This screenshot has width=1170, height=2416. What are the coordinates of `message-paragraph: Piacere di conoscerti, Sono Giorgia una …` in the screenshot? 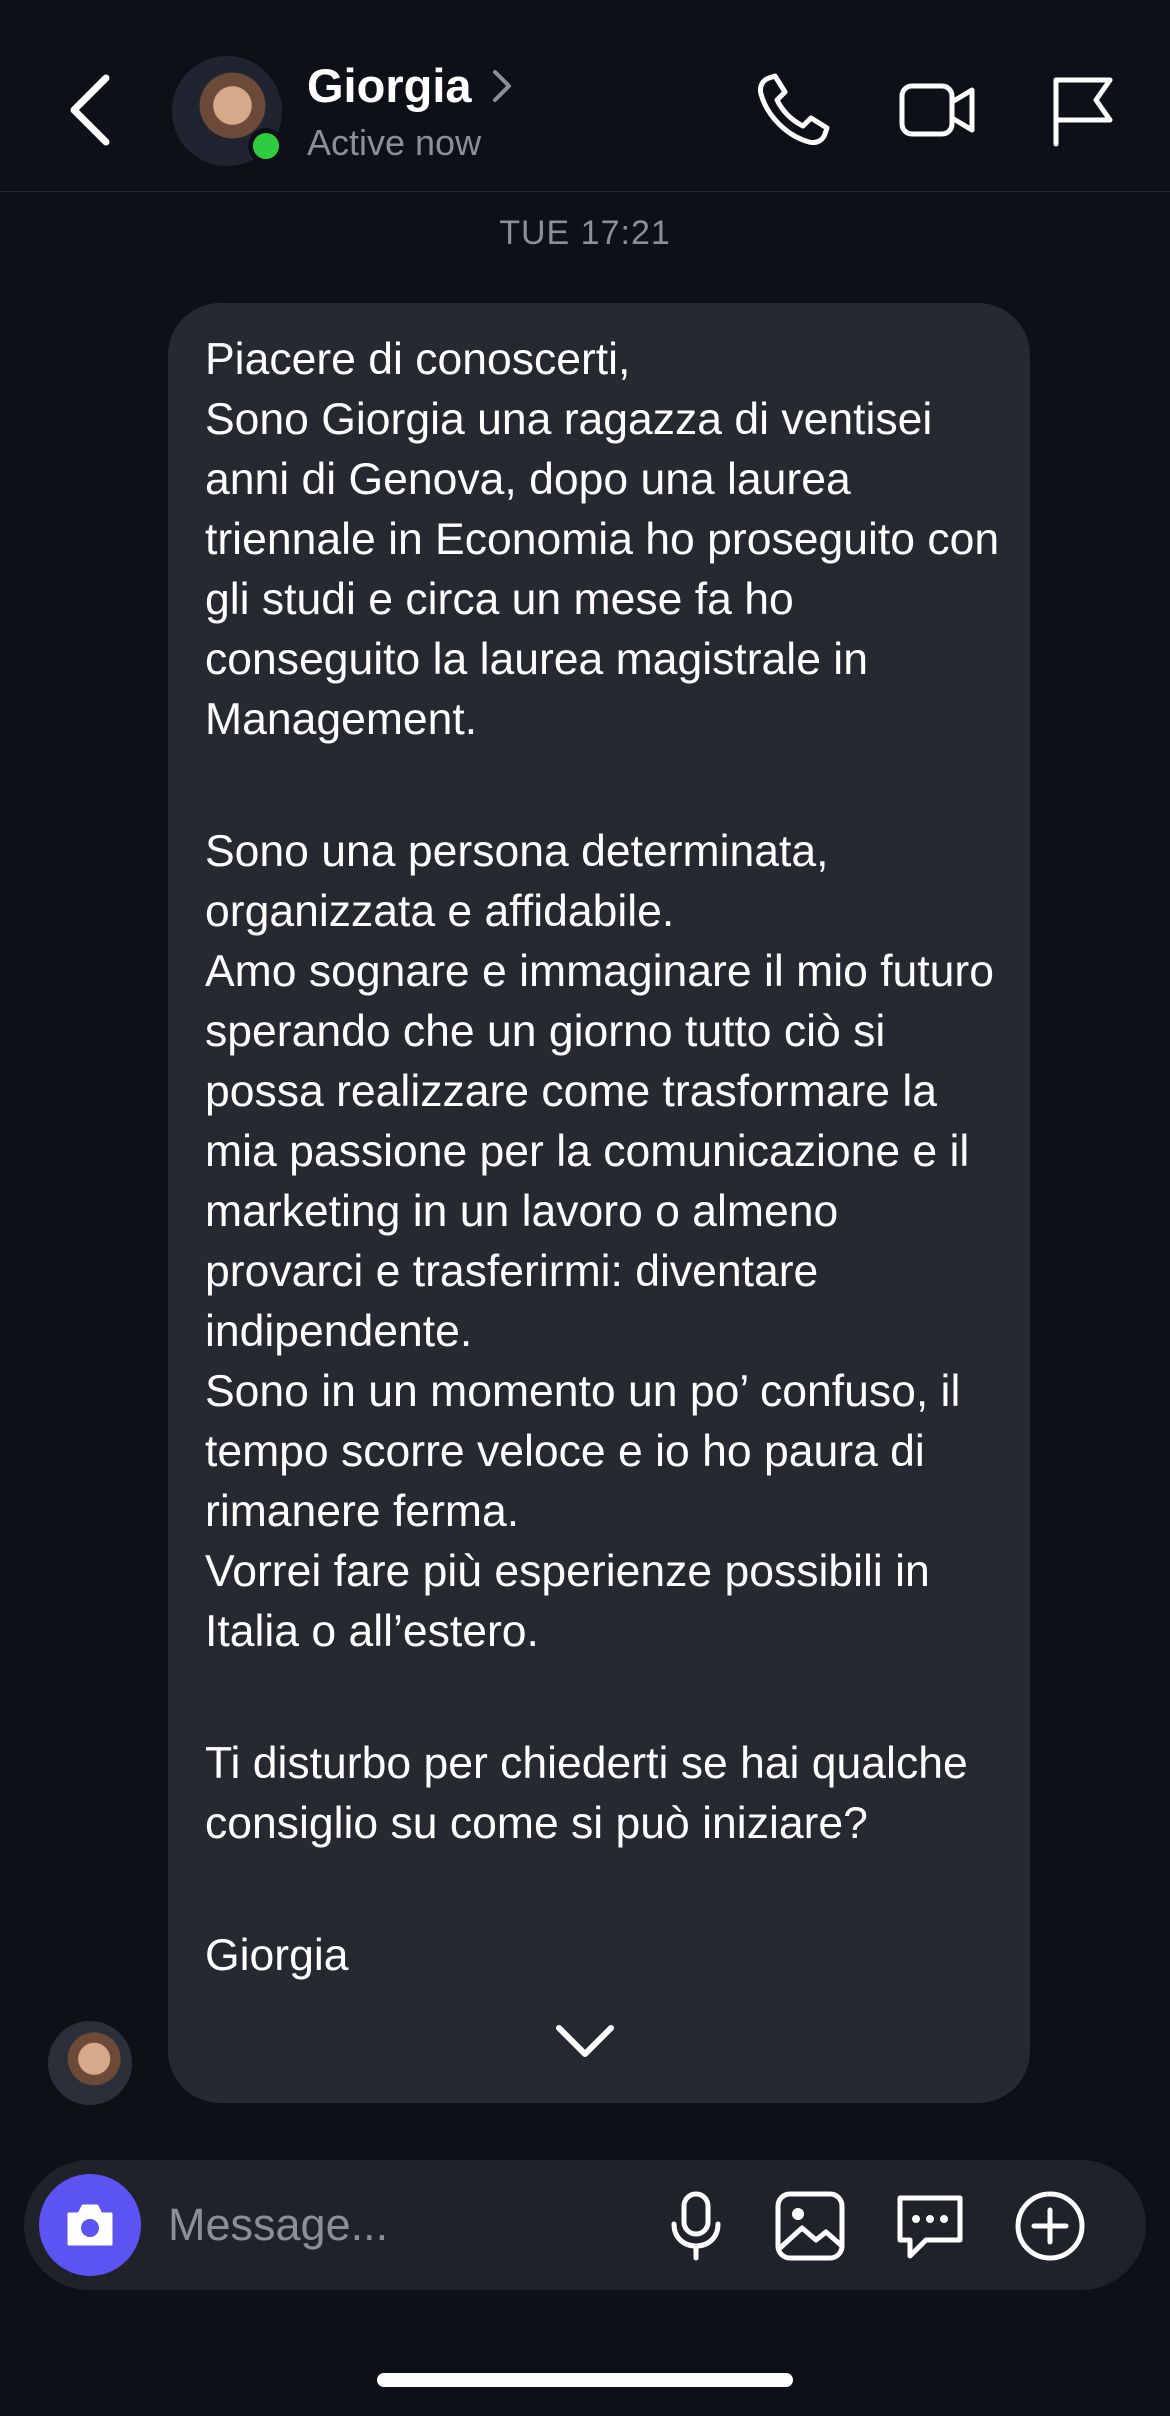 It's located at (602, 539).